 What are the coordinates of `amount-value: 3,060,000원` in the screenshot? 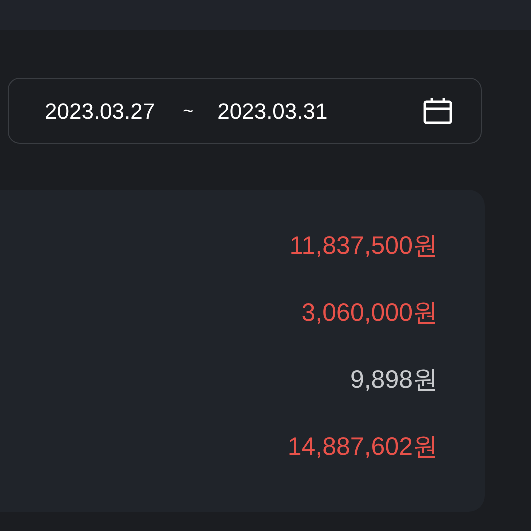 It's located at (370, 313).